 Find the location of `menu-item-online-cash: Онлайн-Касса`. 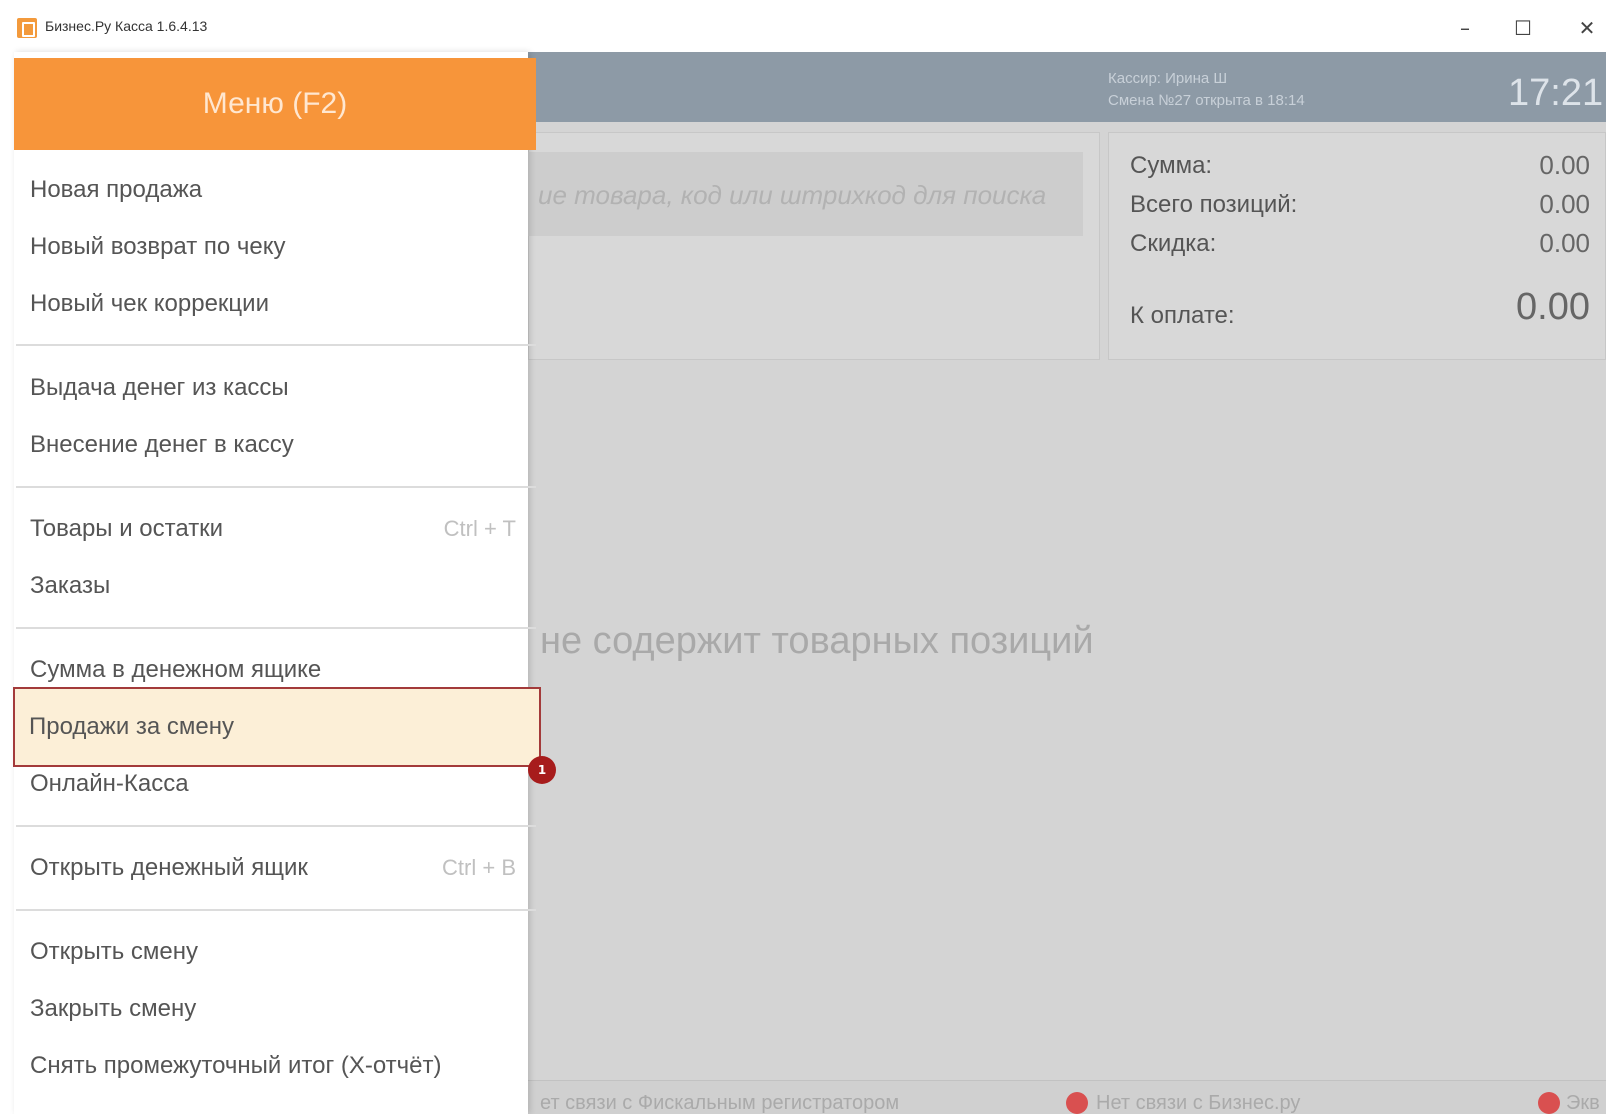

menu-item-online-cash: Онлайн-Касса is located at coordinates (272, 784).